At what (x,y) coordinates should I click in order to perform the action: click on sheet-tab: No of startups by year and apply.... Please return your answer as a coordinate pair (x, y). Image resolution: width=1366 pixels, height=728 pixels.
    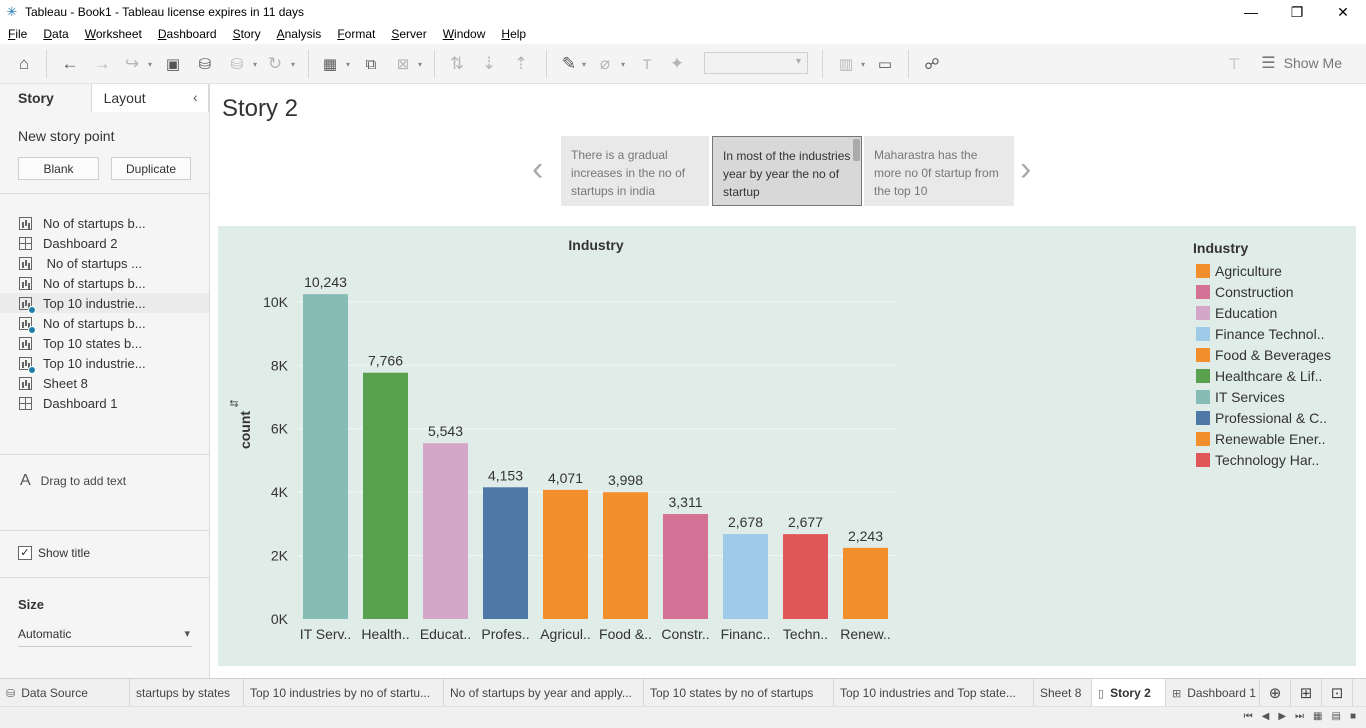
    Looking at the image, I should click on (544, 693).